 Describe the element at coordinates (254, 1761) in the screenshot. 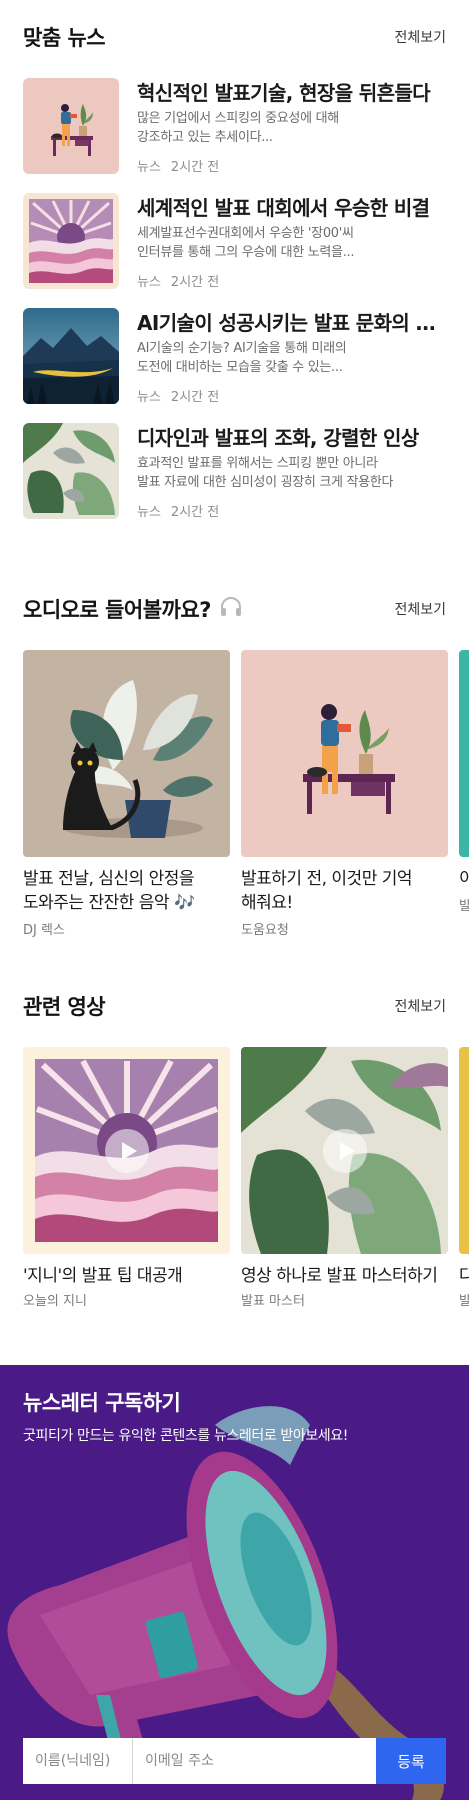

I see `email-input` at that location.